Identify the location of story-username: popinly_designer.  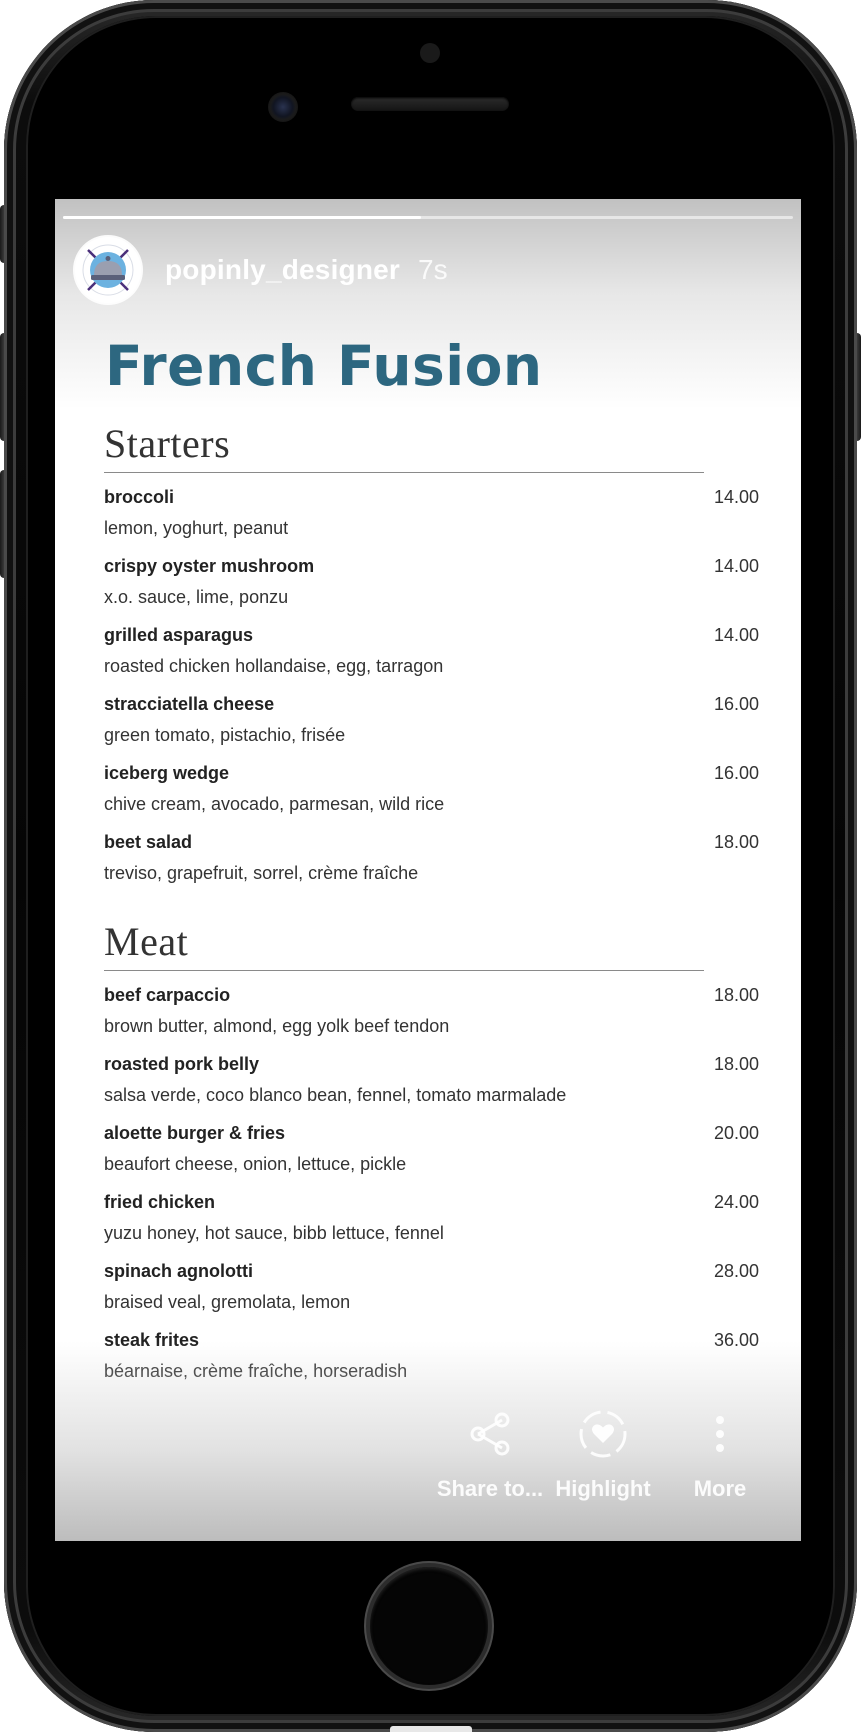
(282, 270).